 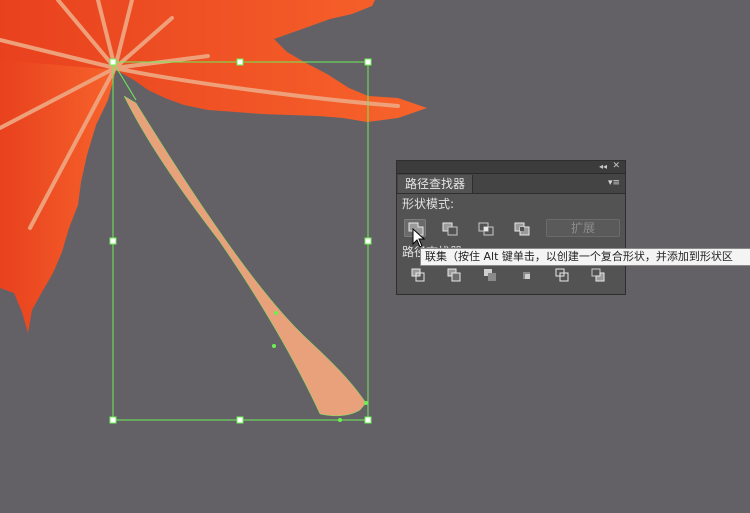 I want to click on intersect-icon, so click(x=486, y=229).